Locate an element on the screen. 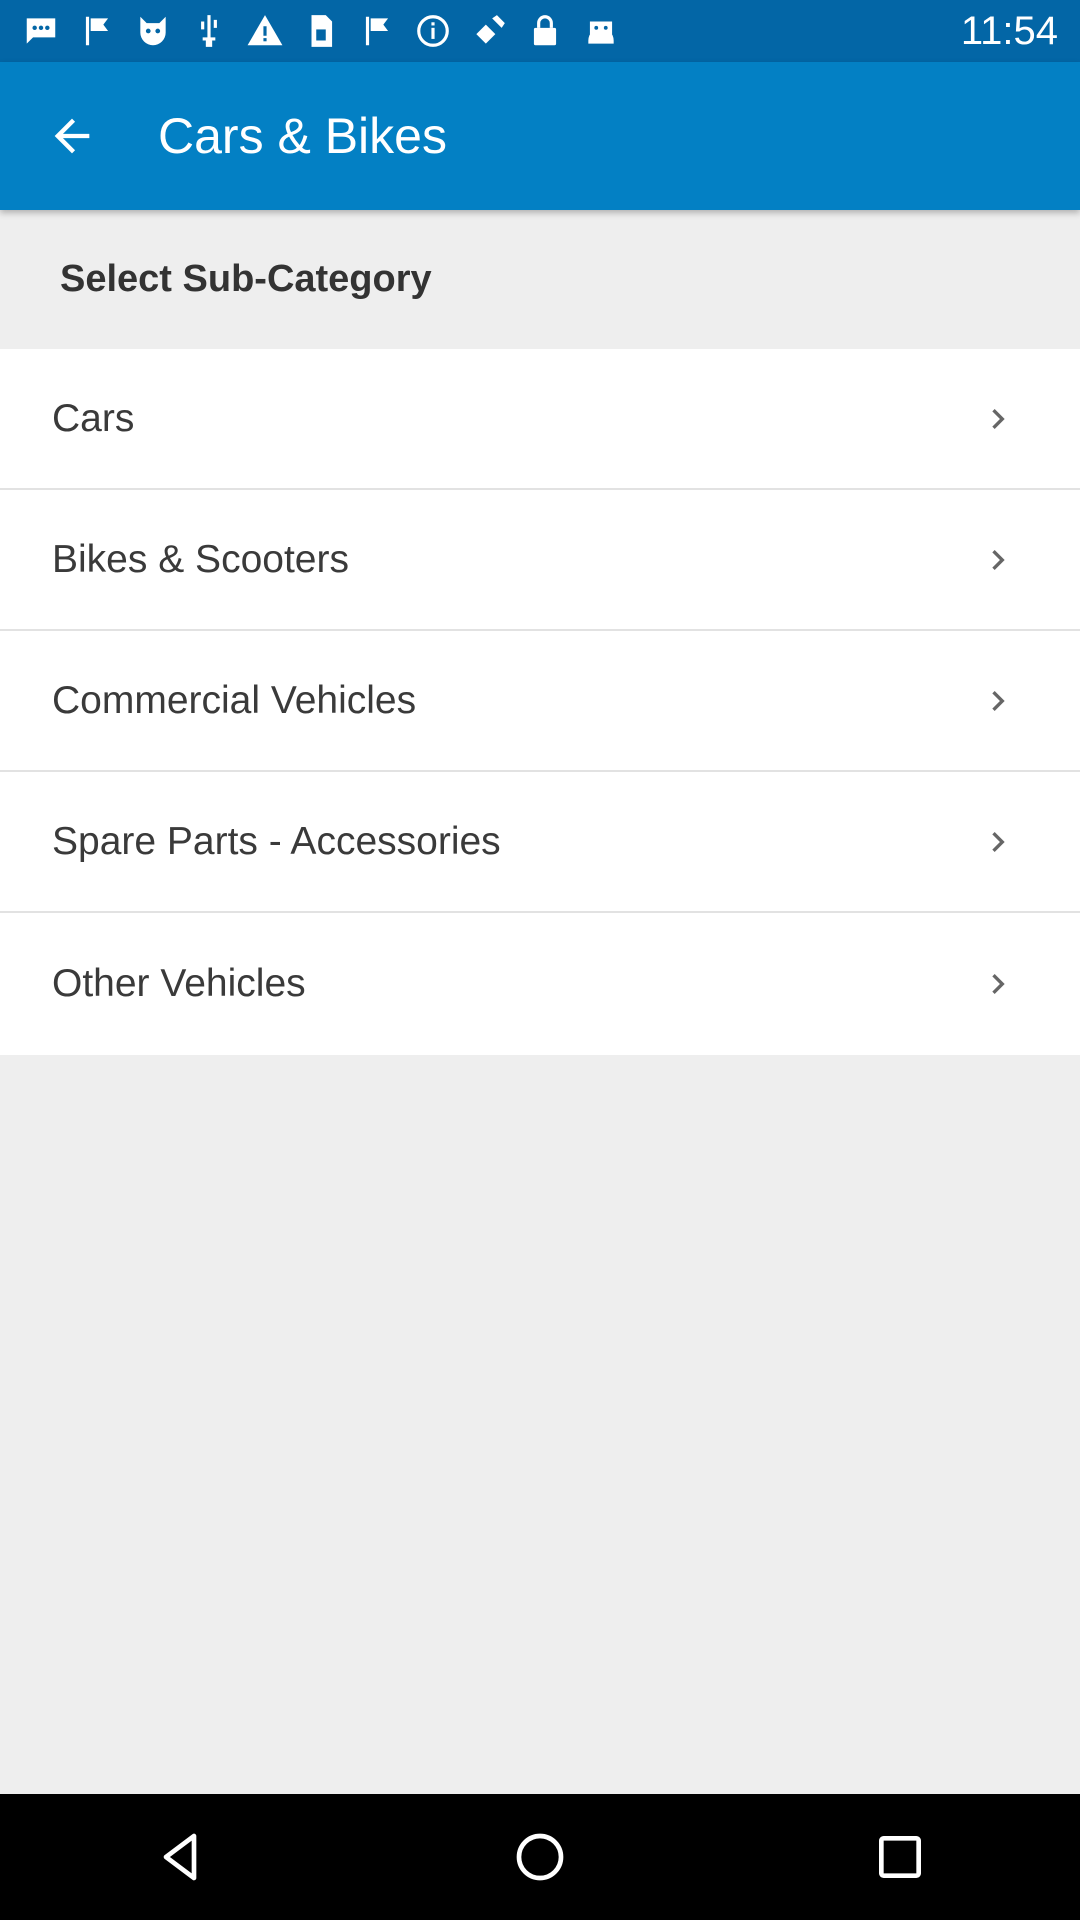 The image size is (1080, 1920). nav-recents-button is located at coordinates (900, 1857).